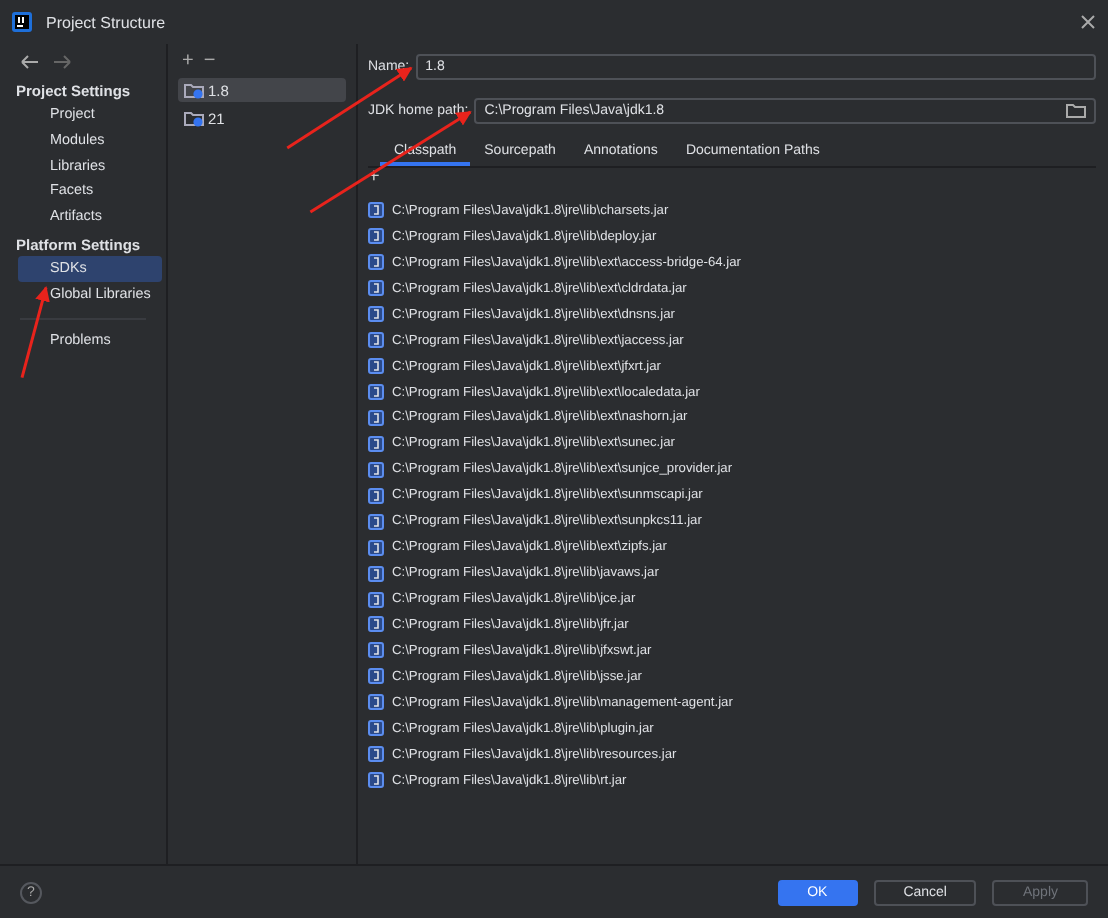 The height and width of the screenshot is (918, 1108). Describe the element at coordinates (106, 22) in the screenshot. I see `window-title: Project Structure` at that location.